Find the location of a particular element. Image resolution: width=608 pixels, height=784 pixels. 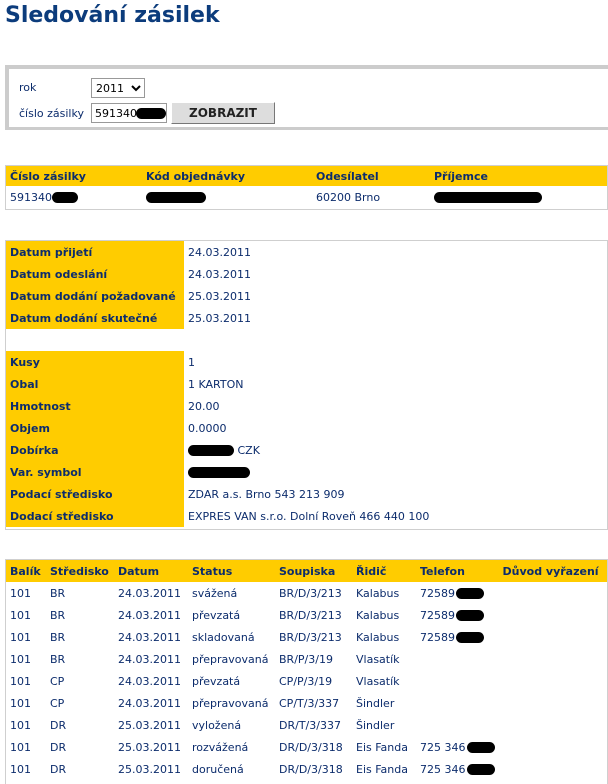

summary-row: 591340 60200 Brno is located at coordinates (306, 197).